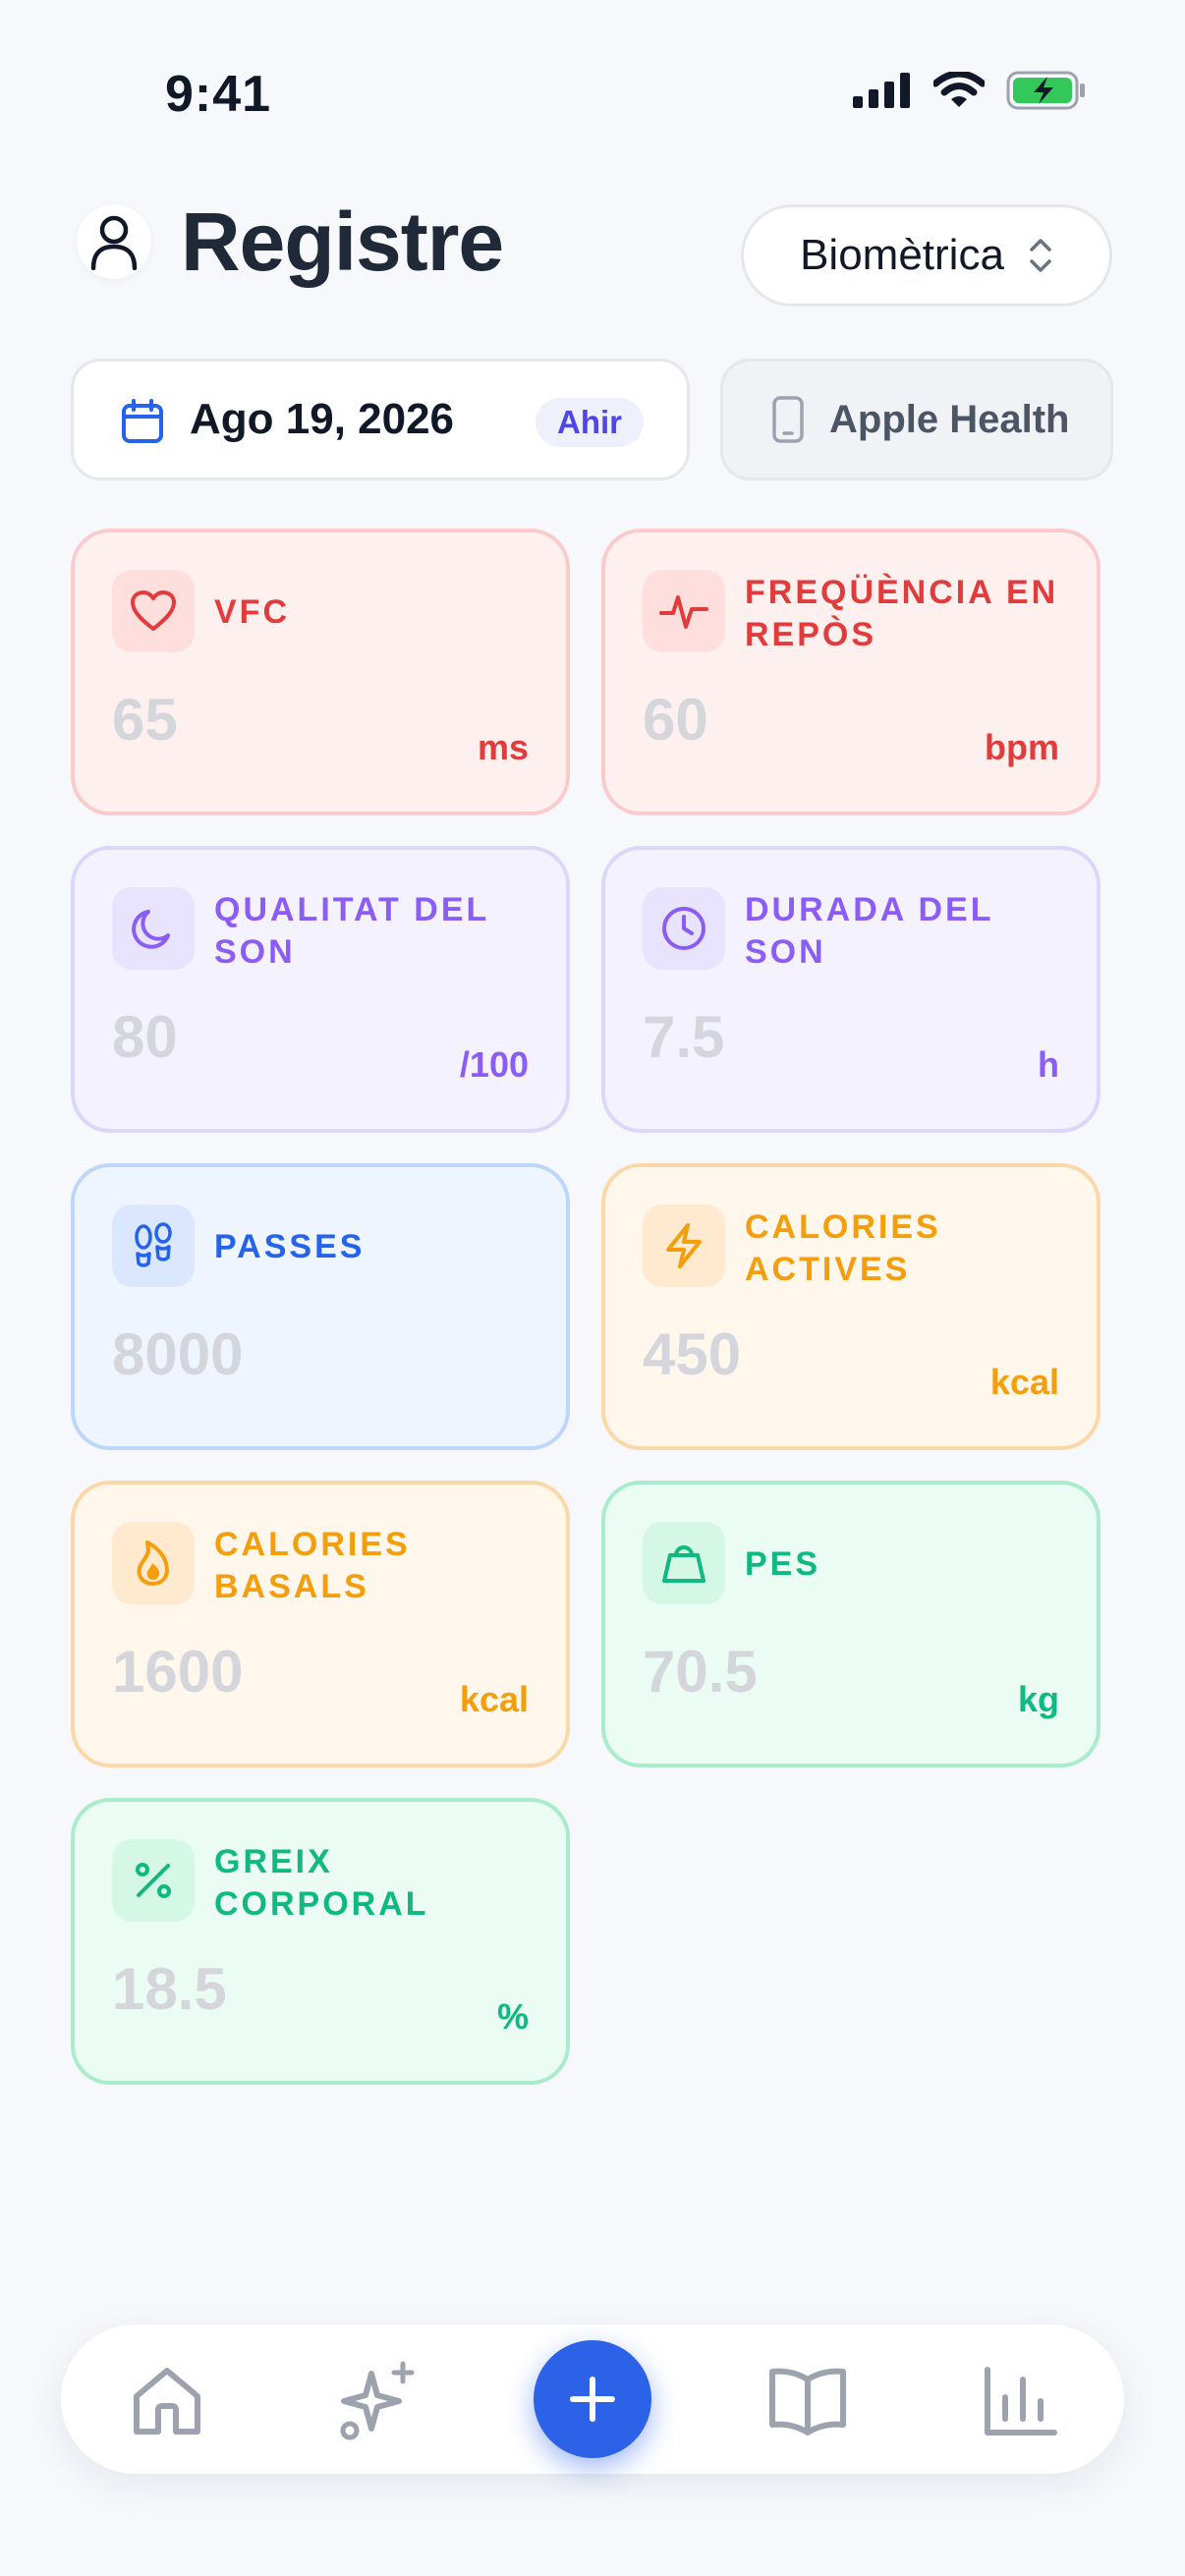 The image size is (1185, 2576). I want to click on metric-value: 1600, so click(178, 1672).